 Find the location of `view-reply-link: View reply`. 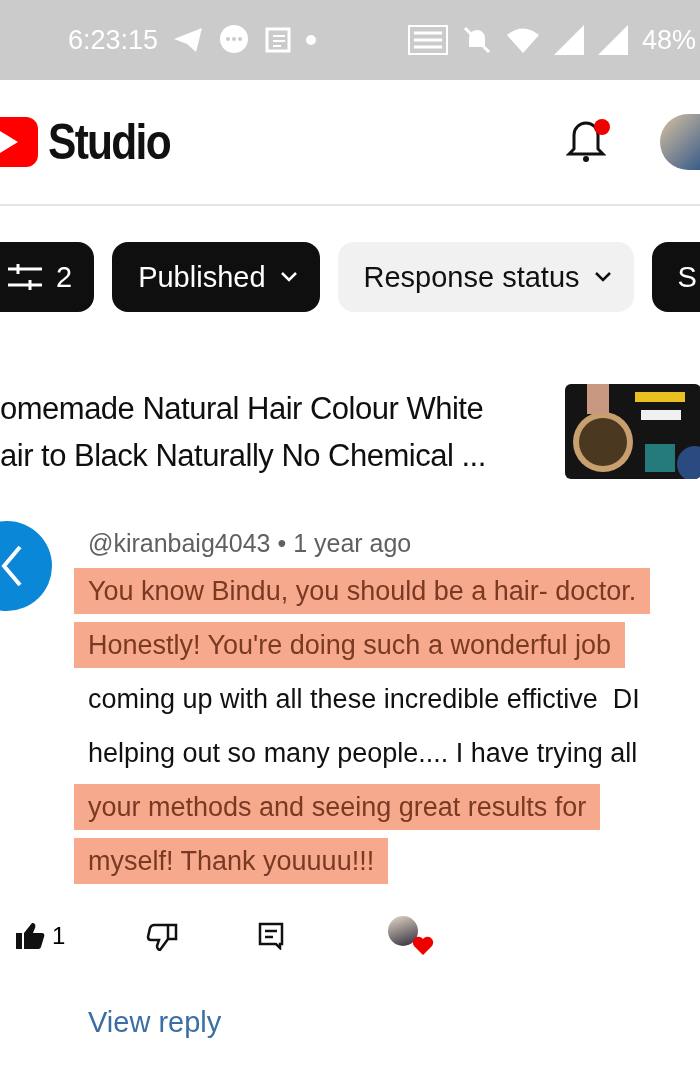

view-reply-link: View reply is located at coordinates (155, 1022).